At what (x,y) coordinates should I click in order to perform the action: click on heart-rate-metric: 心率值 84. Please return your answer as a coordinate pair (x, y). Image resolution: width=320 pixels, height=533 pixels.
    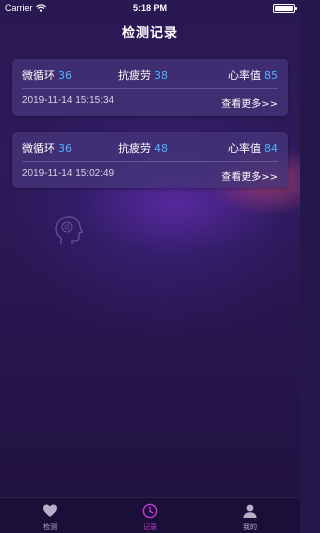
    Looking at the image, I should click on (253, 148).